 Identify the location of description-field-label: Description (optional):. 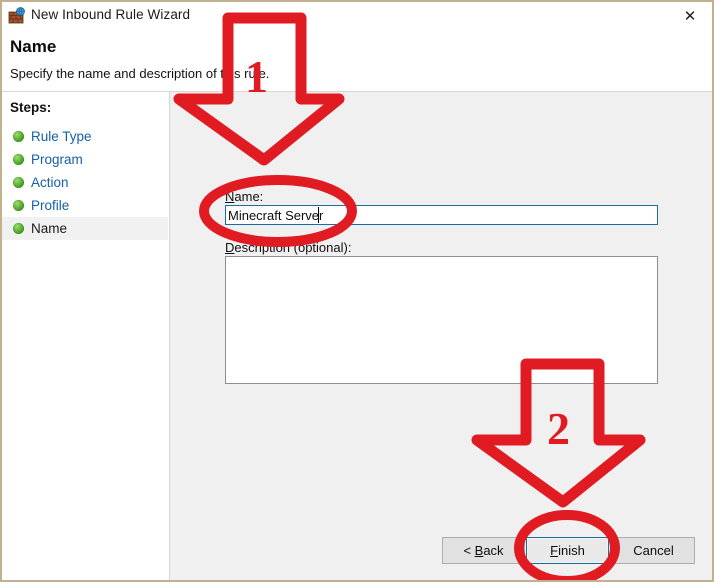
(288, 247).